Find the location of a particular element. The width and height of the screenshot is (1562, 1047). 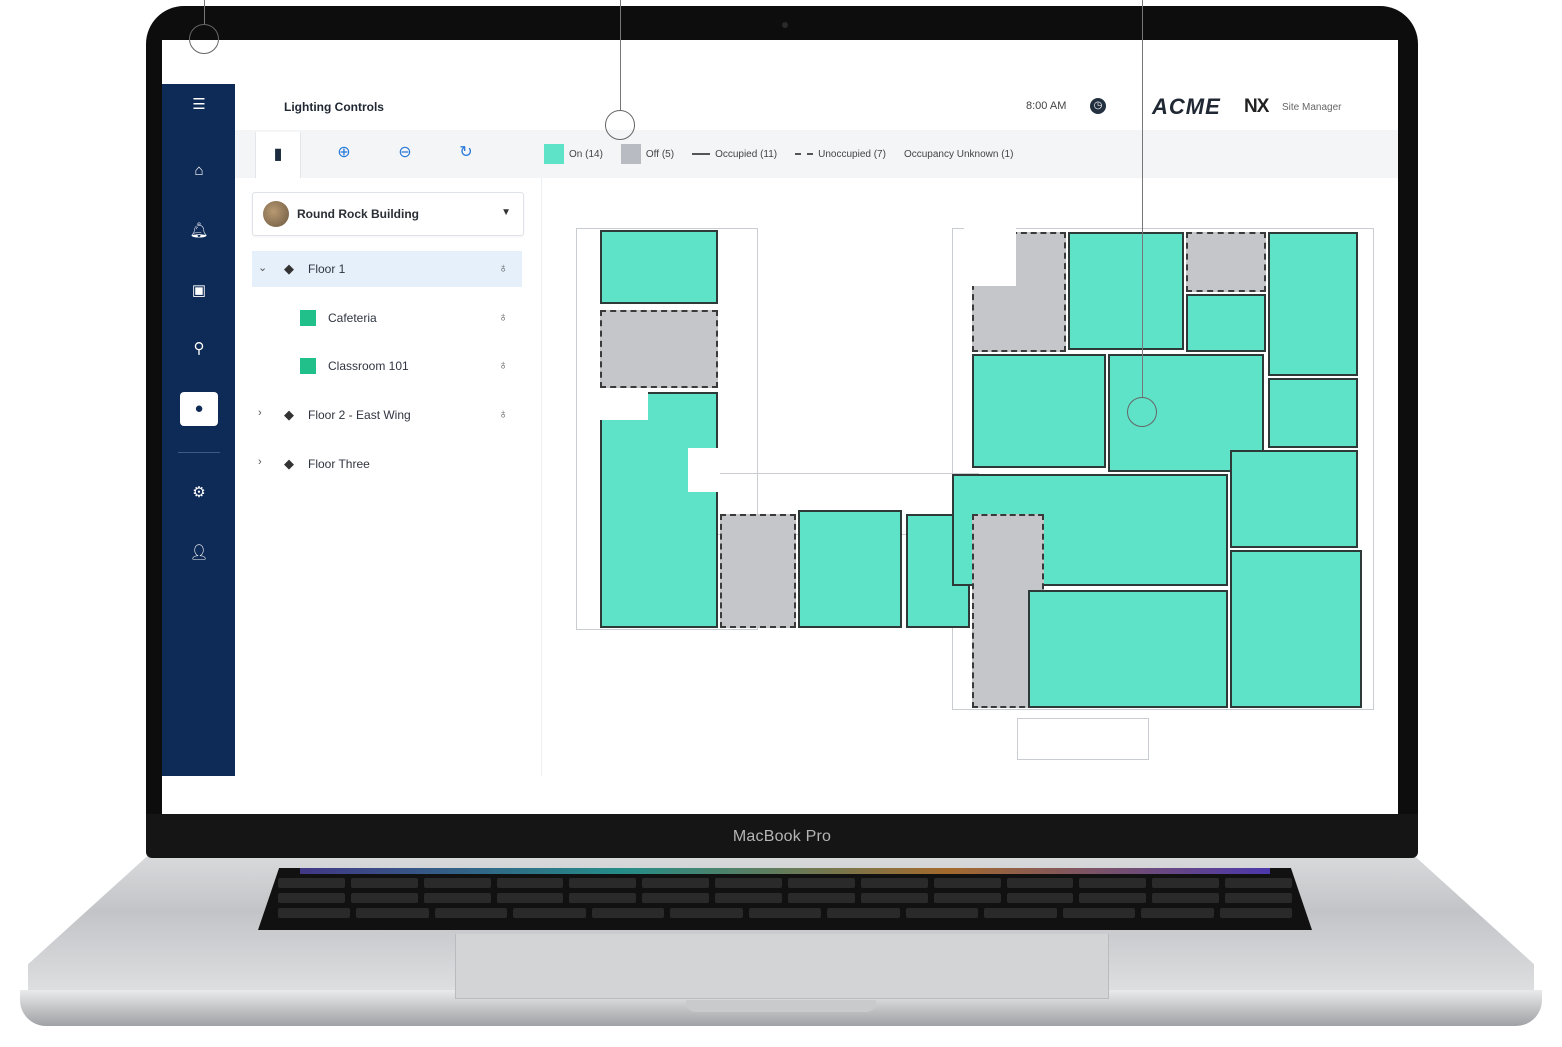

menu-icon: ☰ is located at coordinates (199, 105).